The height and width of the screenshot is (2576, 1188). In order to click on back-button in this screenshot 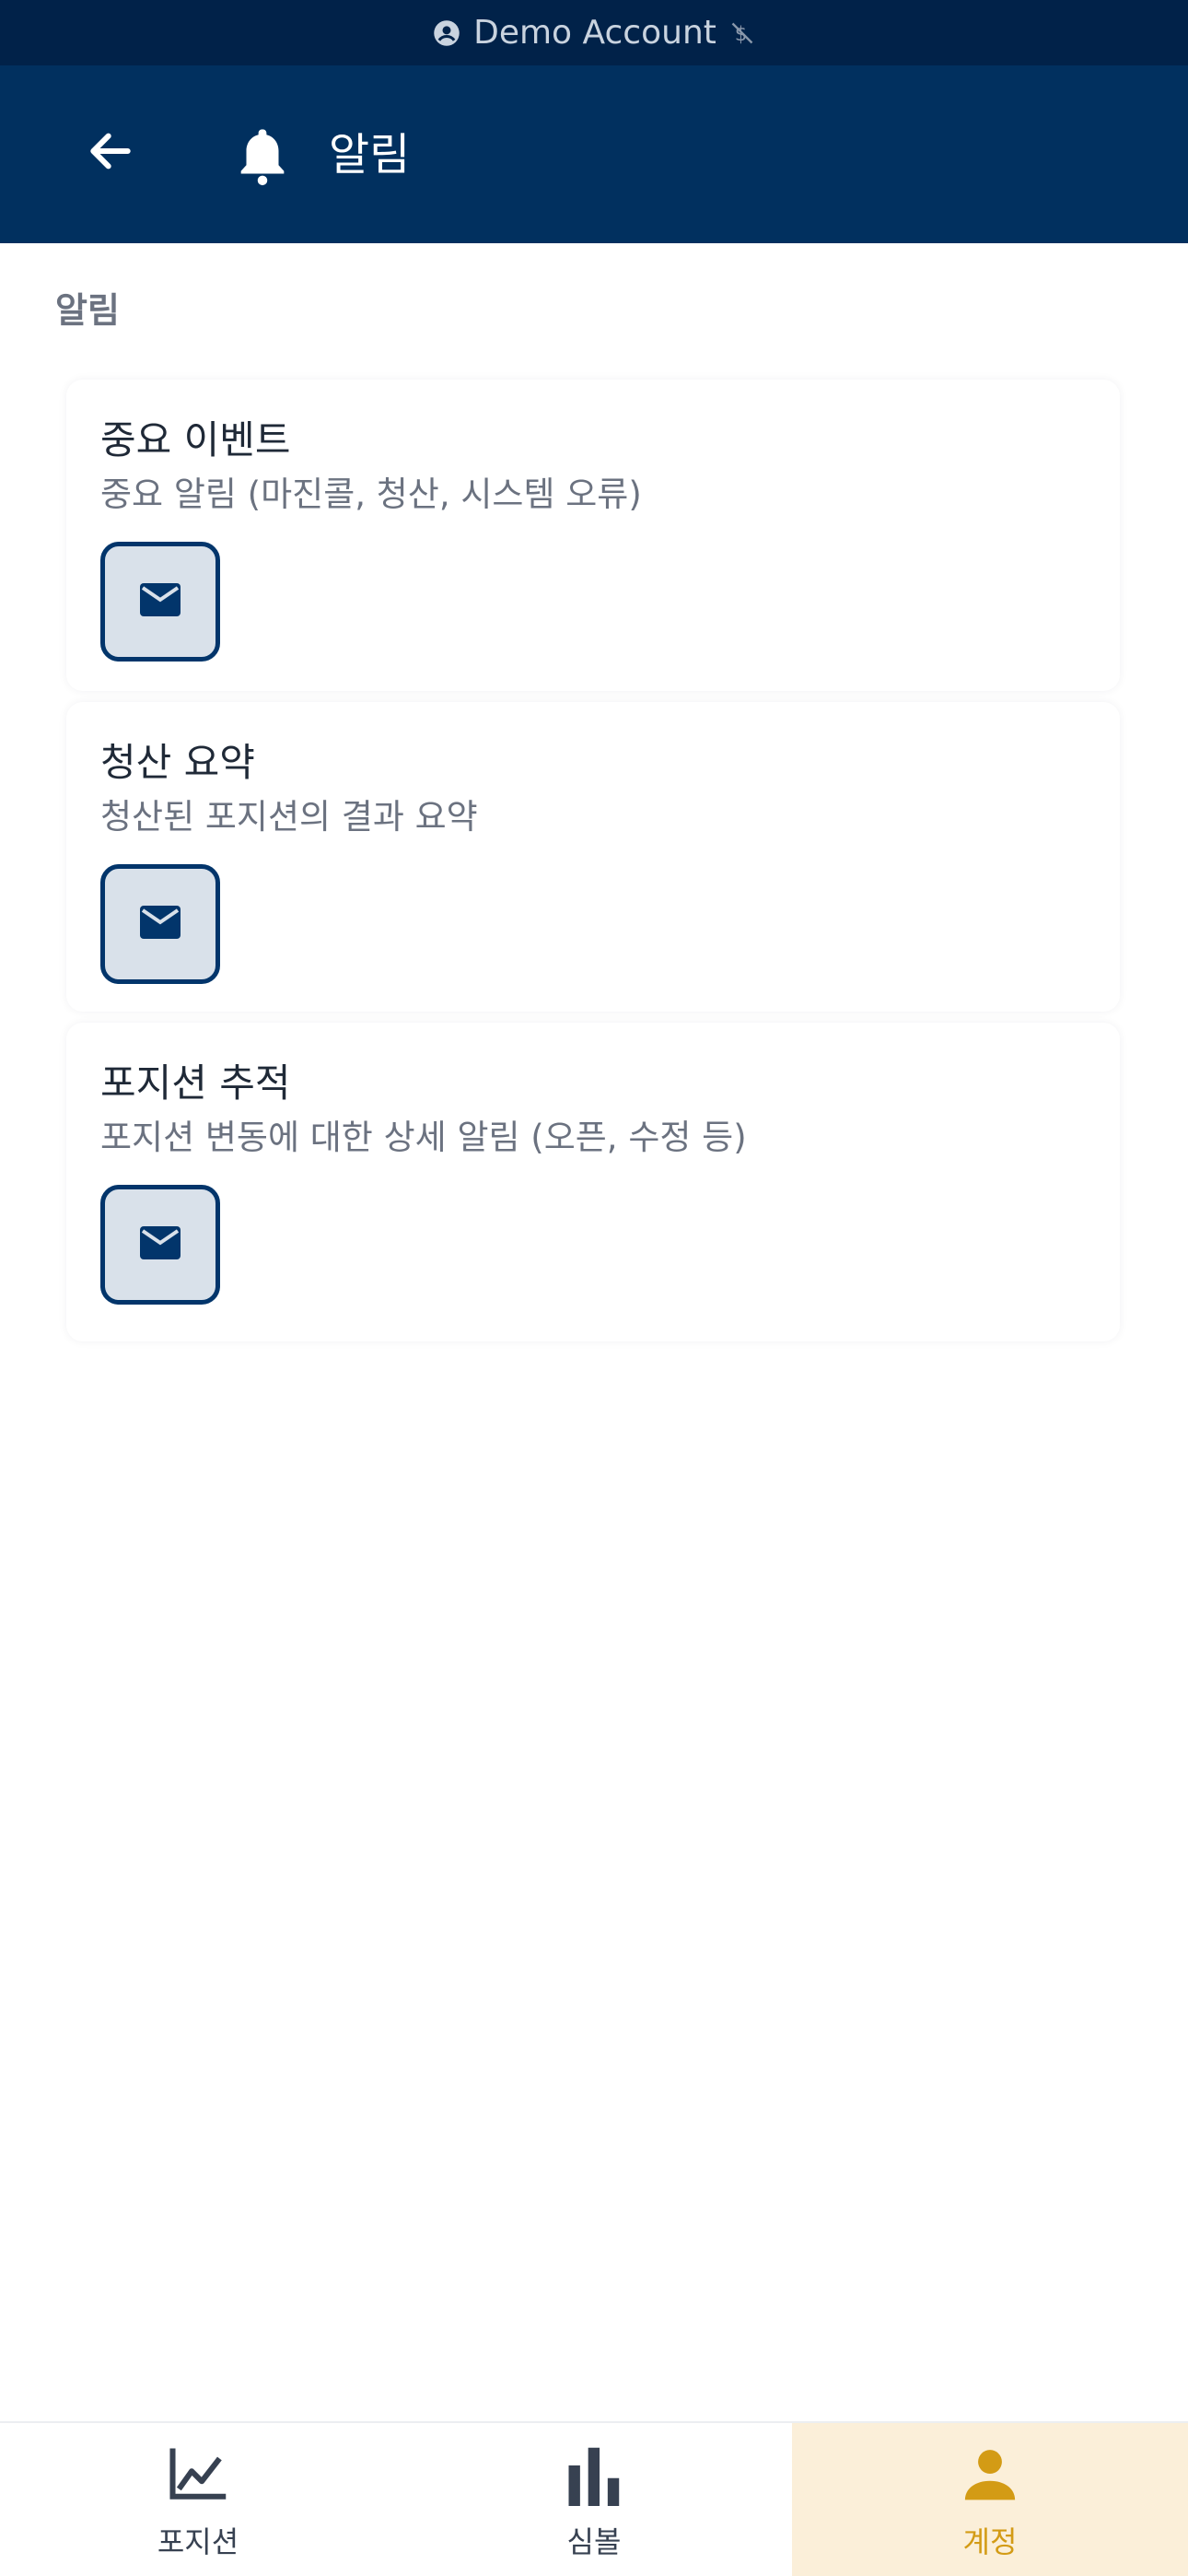, I will do `click(111, 153)`.